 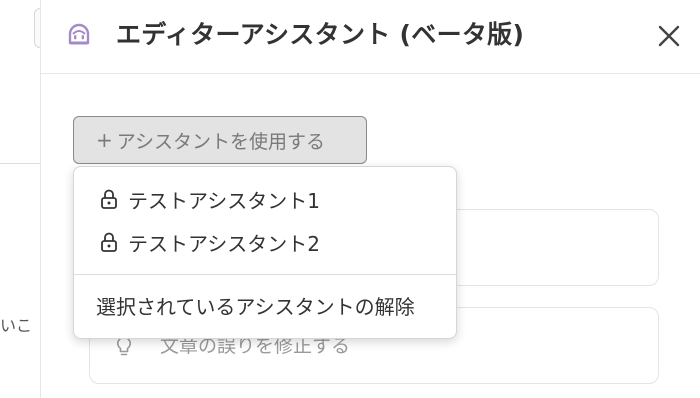 What do you see at coordinates (265, 274) in the screenshot?
I see `menu-divider` at bounding box center [265, 274].